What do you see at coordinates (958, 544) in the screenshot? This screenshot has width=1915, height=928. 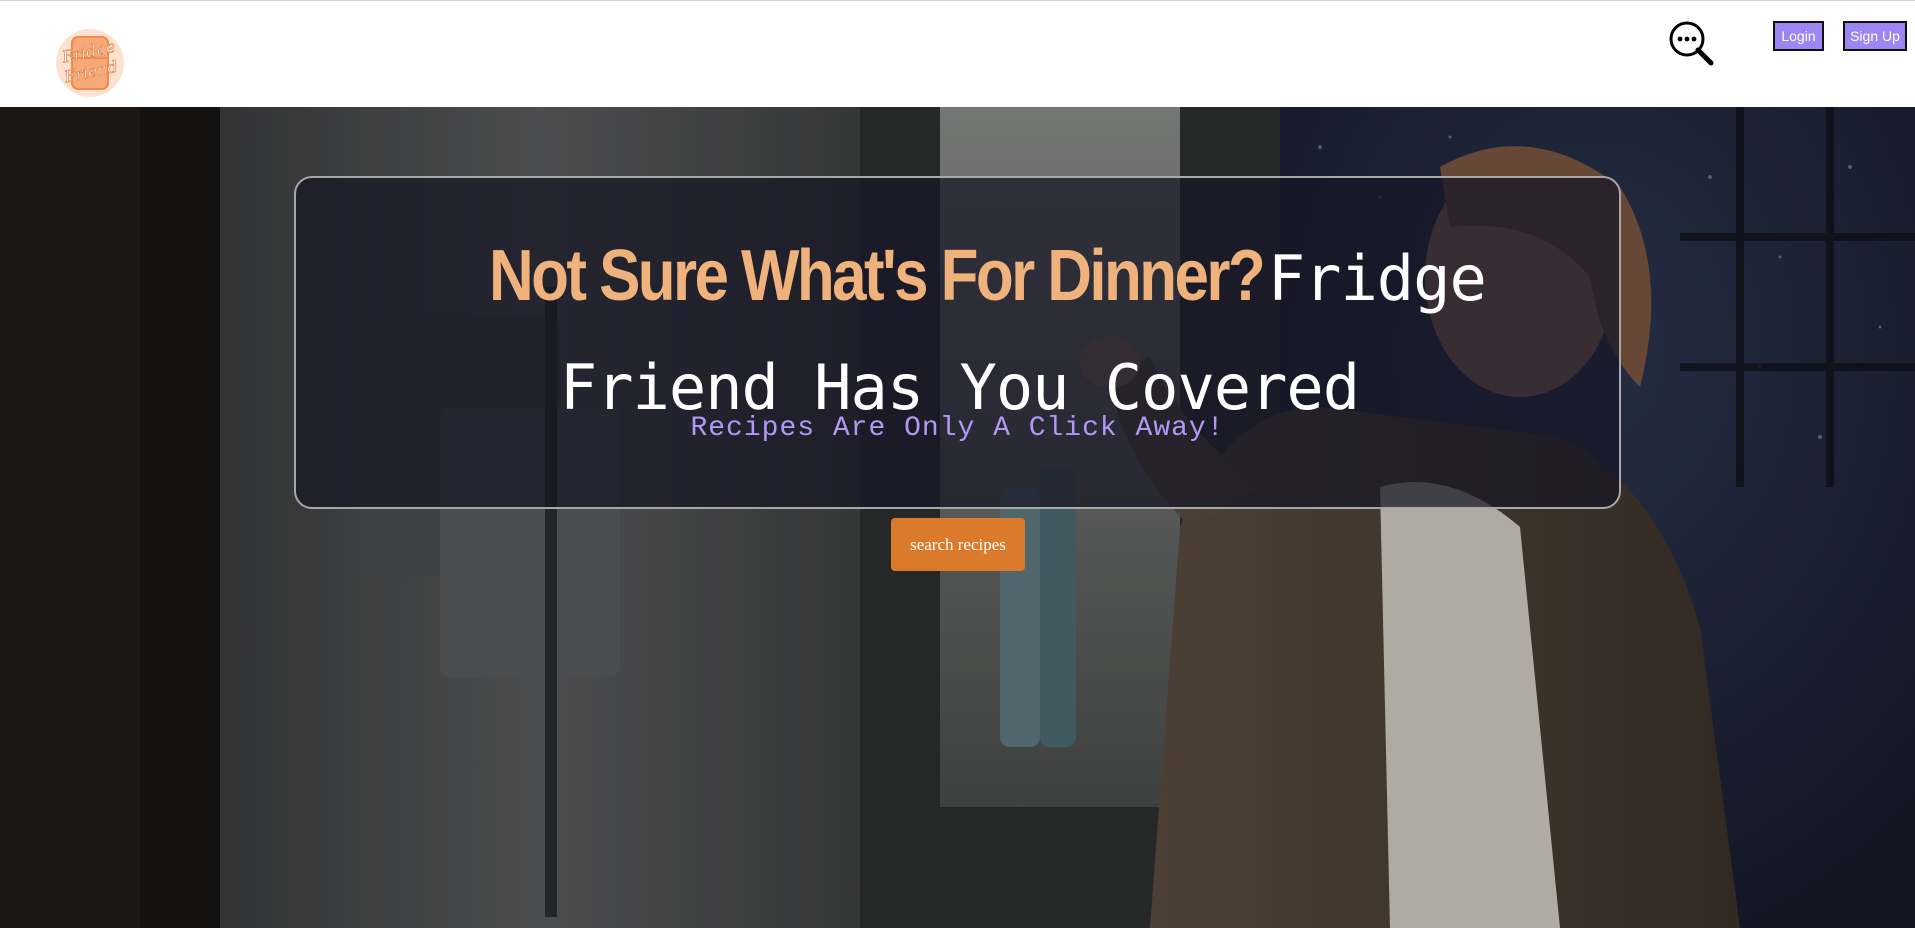 I see `search-recipes-button: search recipes` at bounding box center [958, 544].